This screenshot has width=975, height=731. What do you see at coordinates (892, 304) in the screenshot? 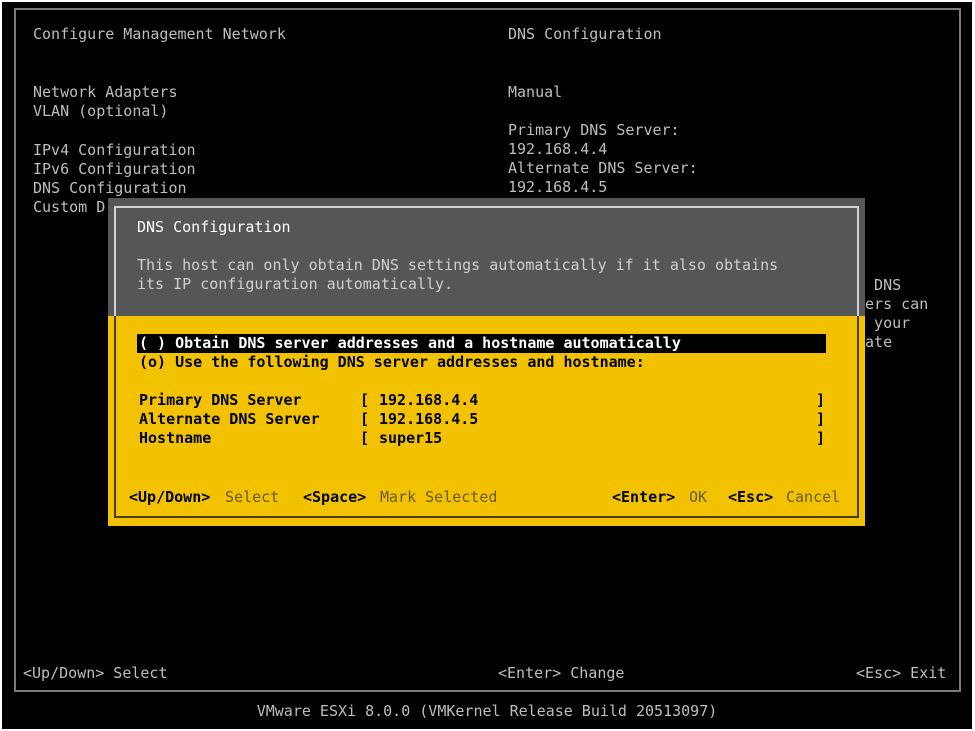
I see `info-partial-line: ters can` at bounding box center [892, 304].